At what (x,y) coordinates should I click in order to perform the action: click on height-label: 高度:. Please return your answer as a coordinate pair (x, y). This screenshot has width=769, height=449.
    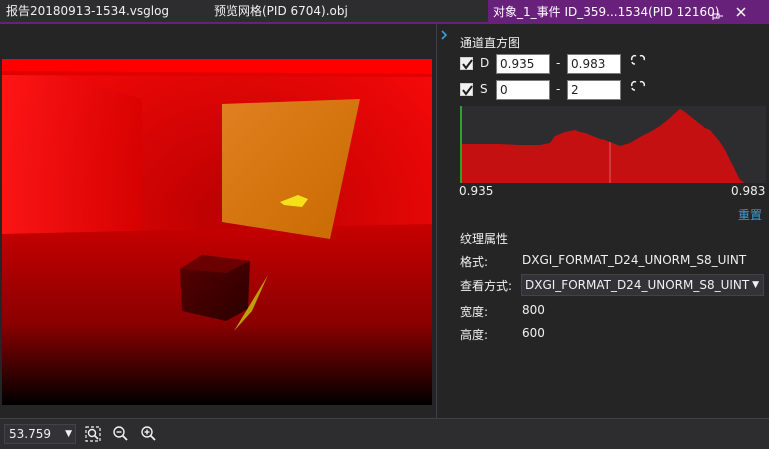
    Looking at the image, I should click on (474, 335).